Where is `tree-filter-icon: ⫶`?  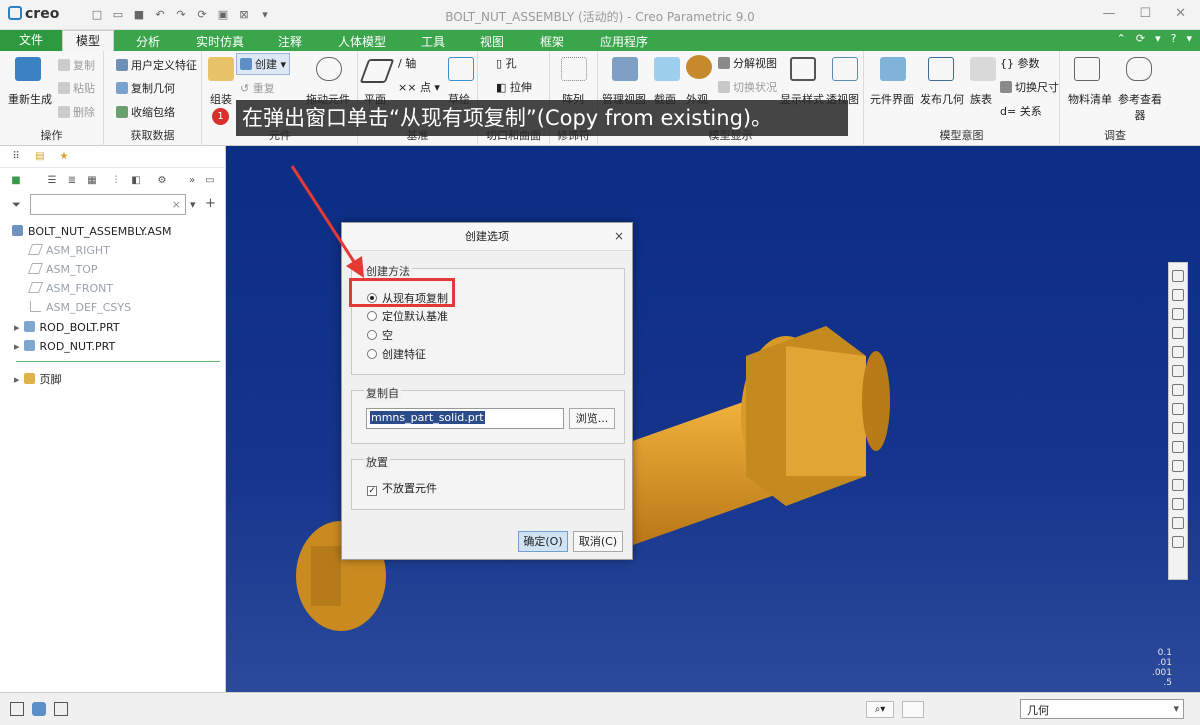
tree-filter-icon: ⫶ is located at coordinates (116, 181).